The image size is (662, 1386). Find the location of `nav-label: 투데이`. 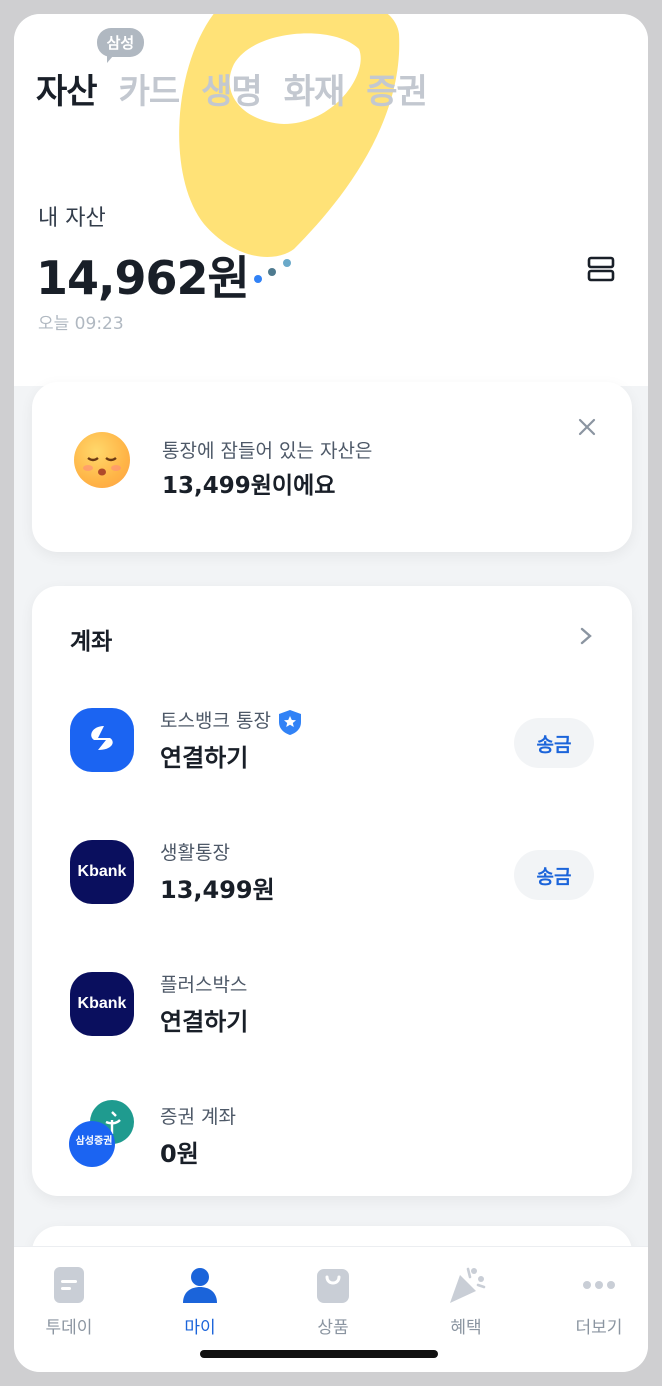

nav-label: 투데이 is located at coordinates (69, 1328).